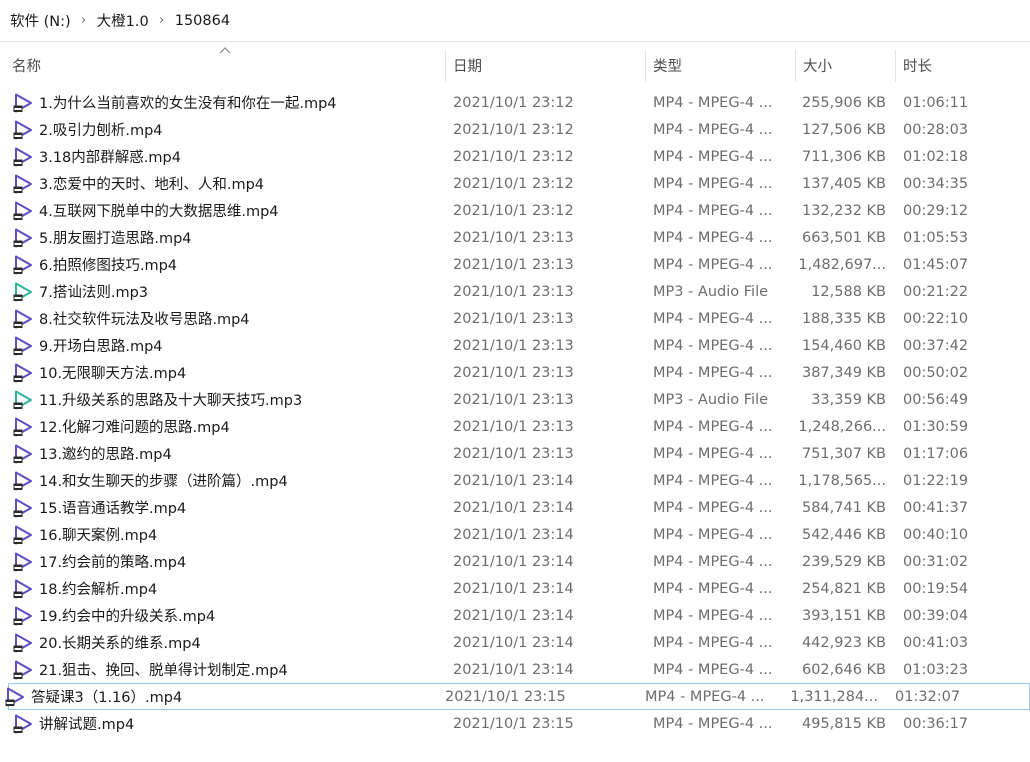  I want to click on file-name-cell: 3.18内部群解惑.mp4, so click(227, 156).